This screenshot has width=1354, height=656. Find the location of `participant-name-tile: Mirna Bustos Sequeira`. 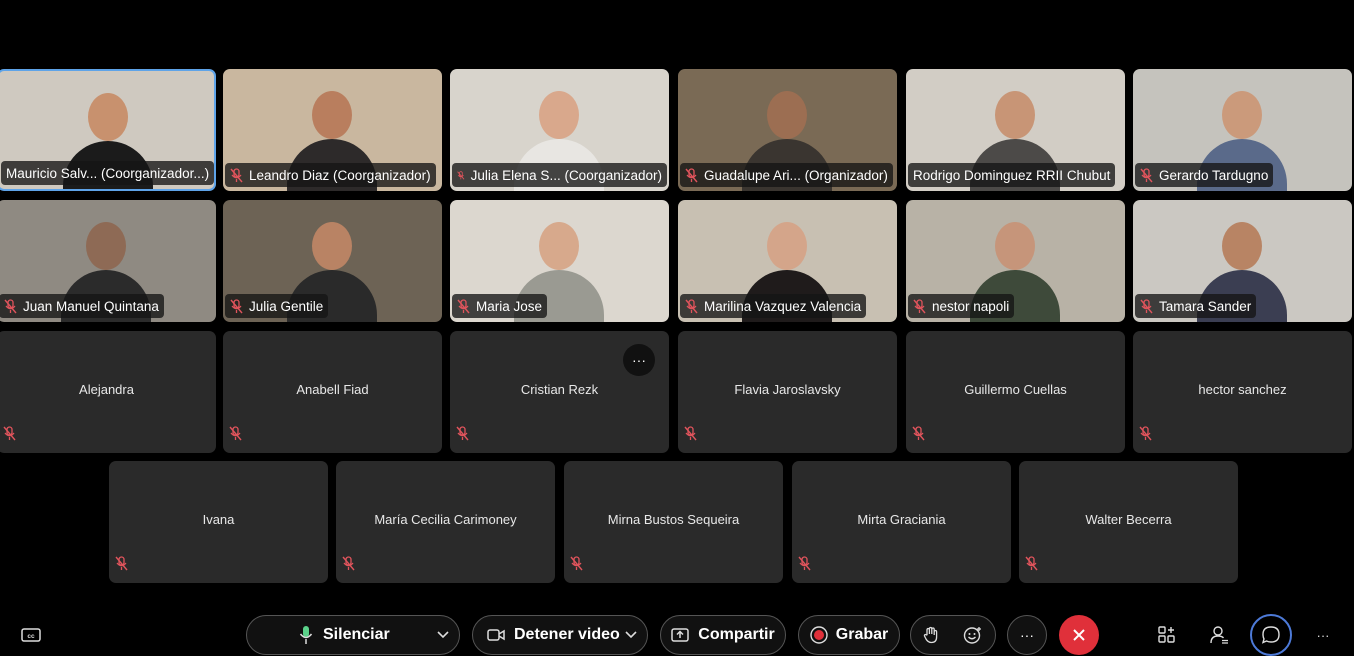

participant-name-tile: Mirna Bustos Sequeira is located at coordinates (673, 522).